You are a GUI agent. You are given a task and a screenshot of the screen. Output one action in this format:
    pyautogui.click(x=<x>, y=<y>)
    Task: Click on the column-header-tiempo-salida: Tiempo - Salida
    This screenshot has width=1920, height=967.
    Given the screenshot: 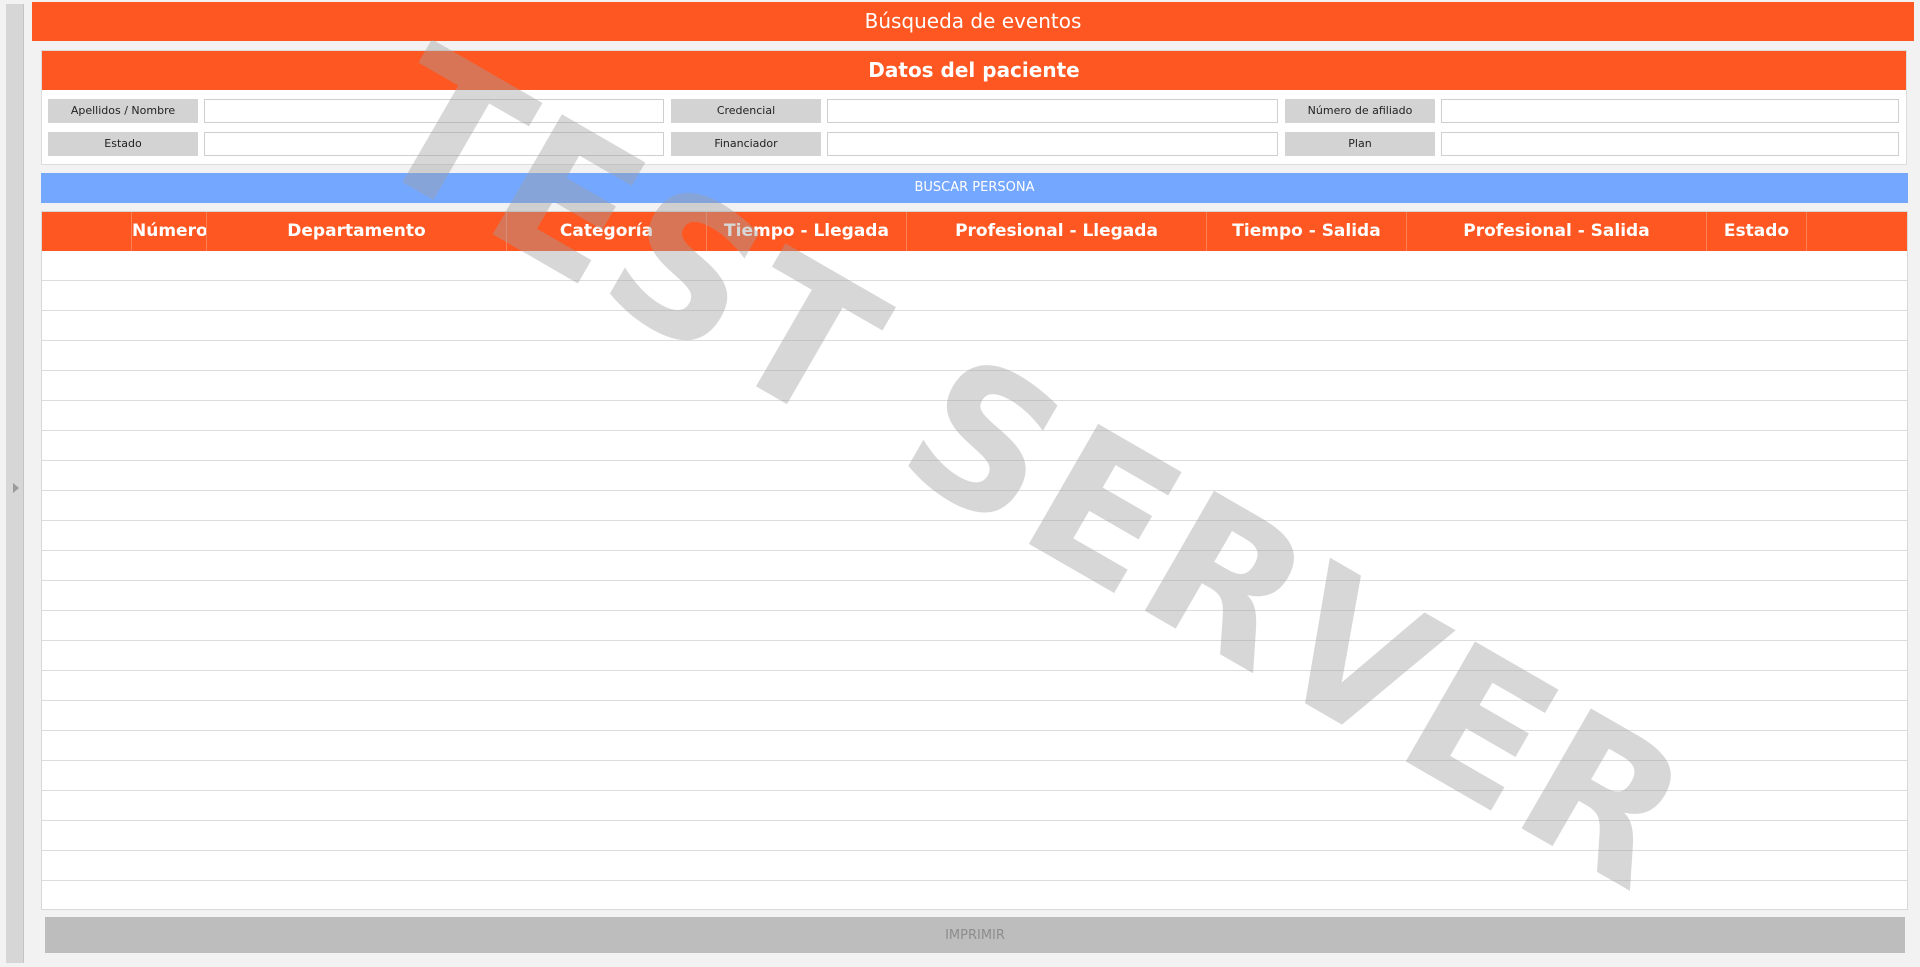 What is the action you would take?
    pyautogui.click(x=1307, y=231)
    